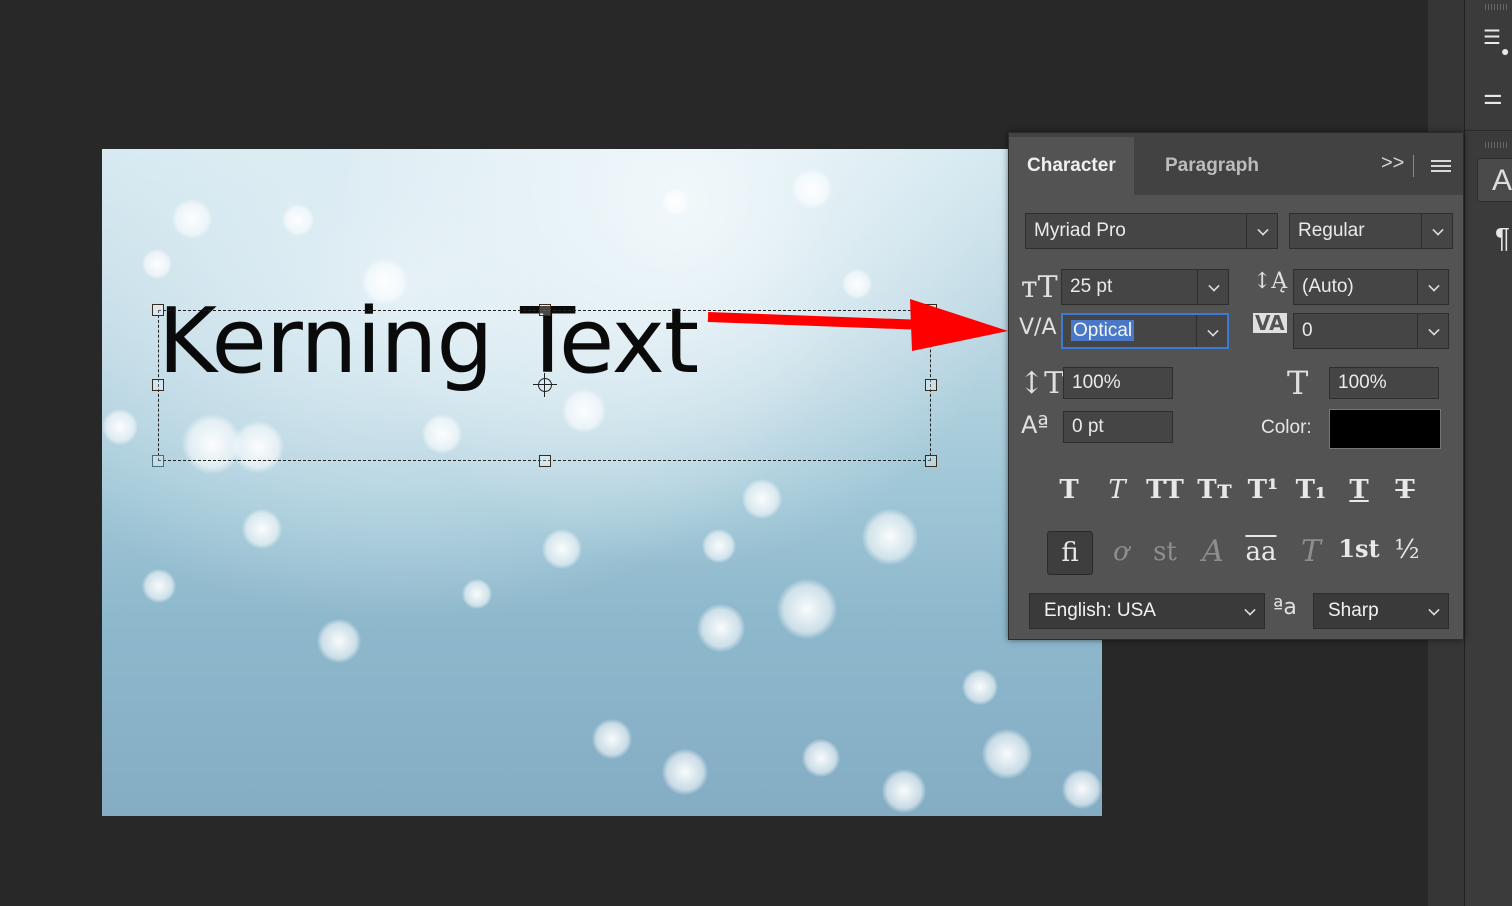 This screenshot has height=906, width=1512. What do you see at coordinates (1261, 552) in the screenshot?
I see `stylistic-alternates-button: aa` at bounding box center [1261, 552].